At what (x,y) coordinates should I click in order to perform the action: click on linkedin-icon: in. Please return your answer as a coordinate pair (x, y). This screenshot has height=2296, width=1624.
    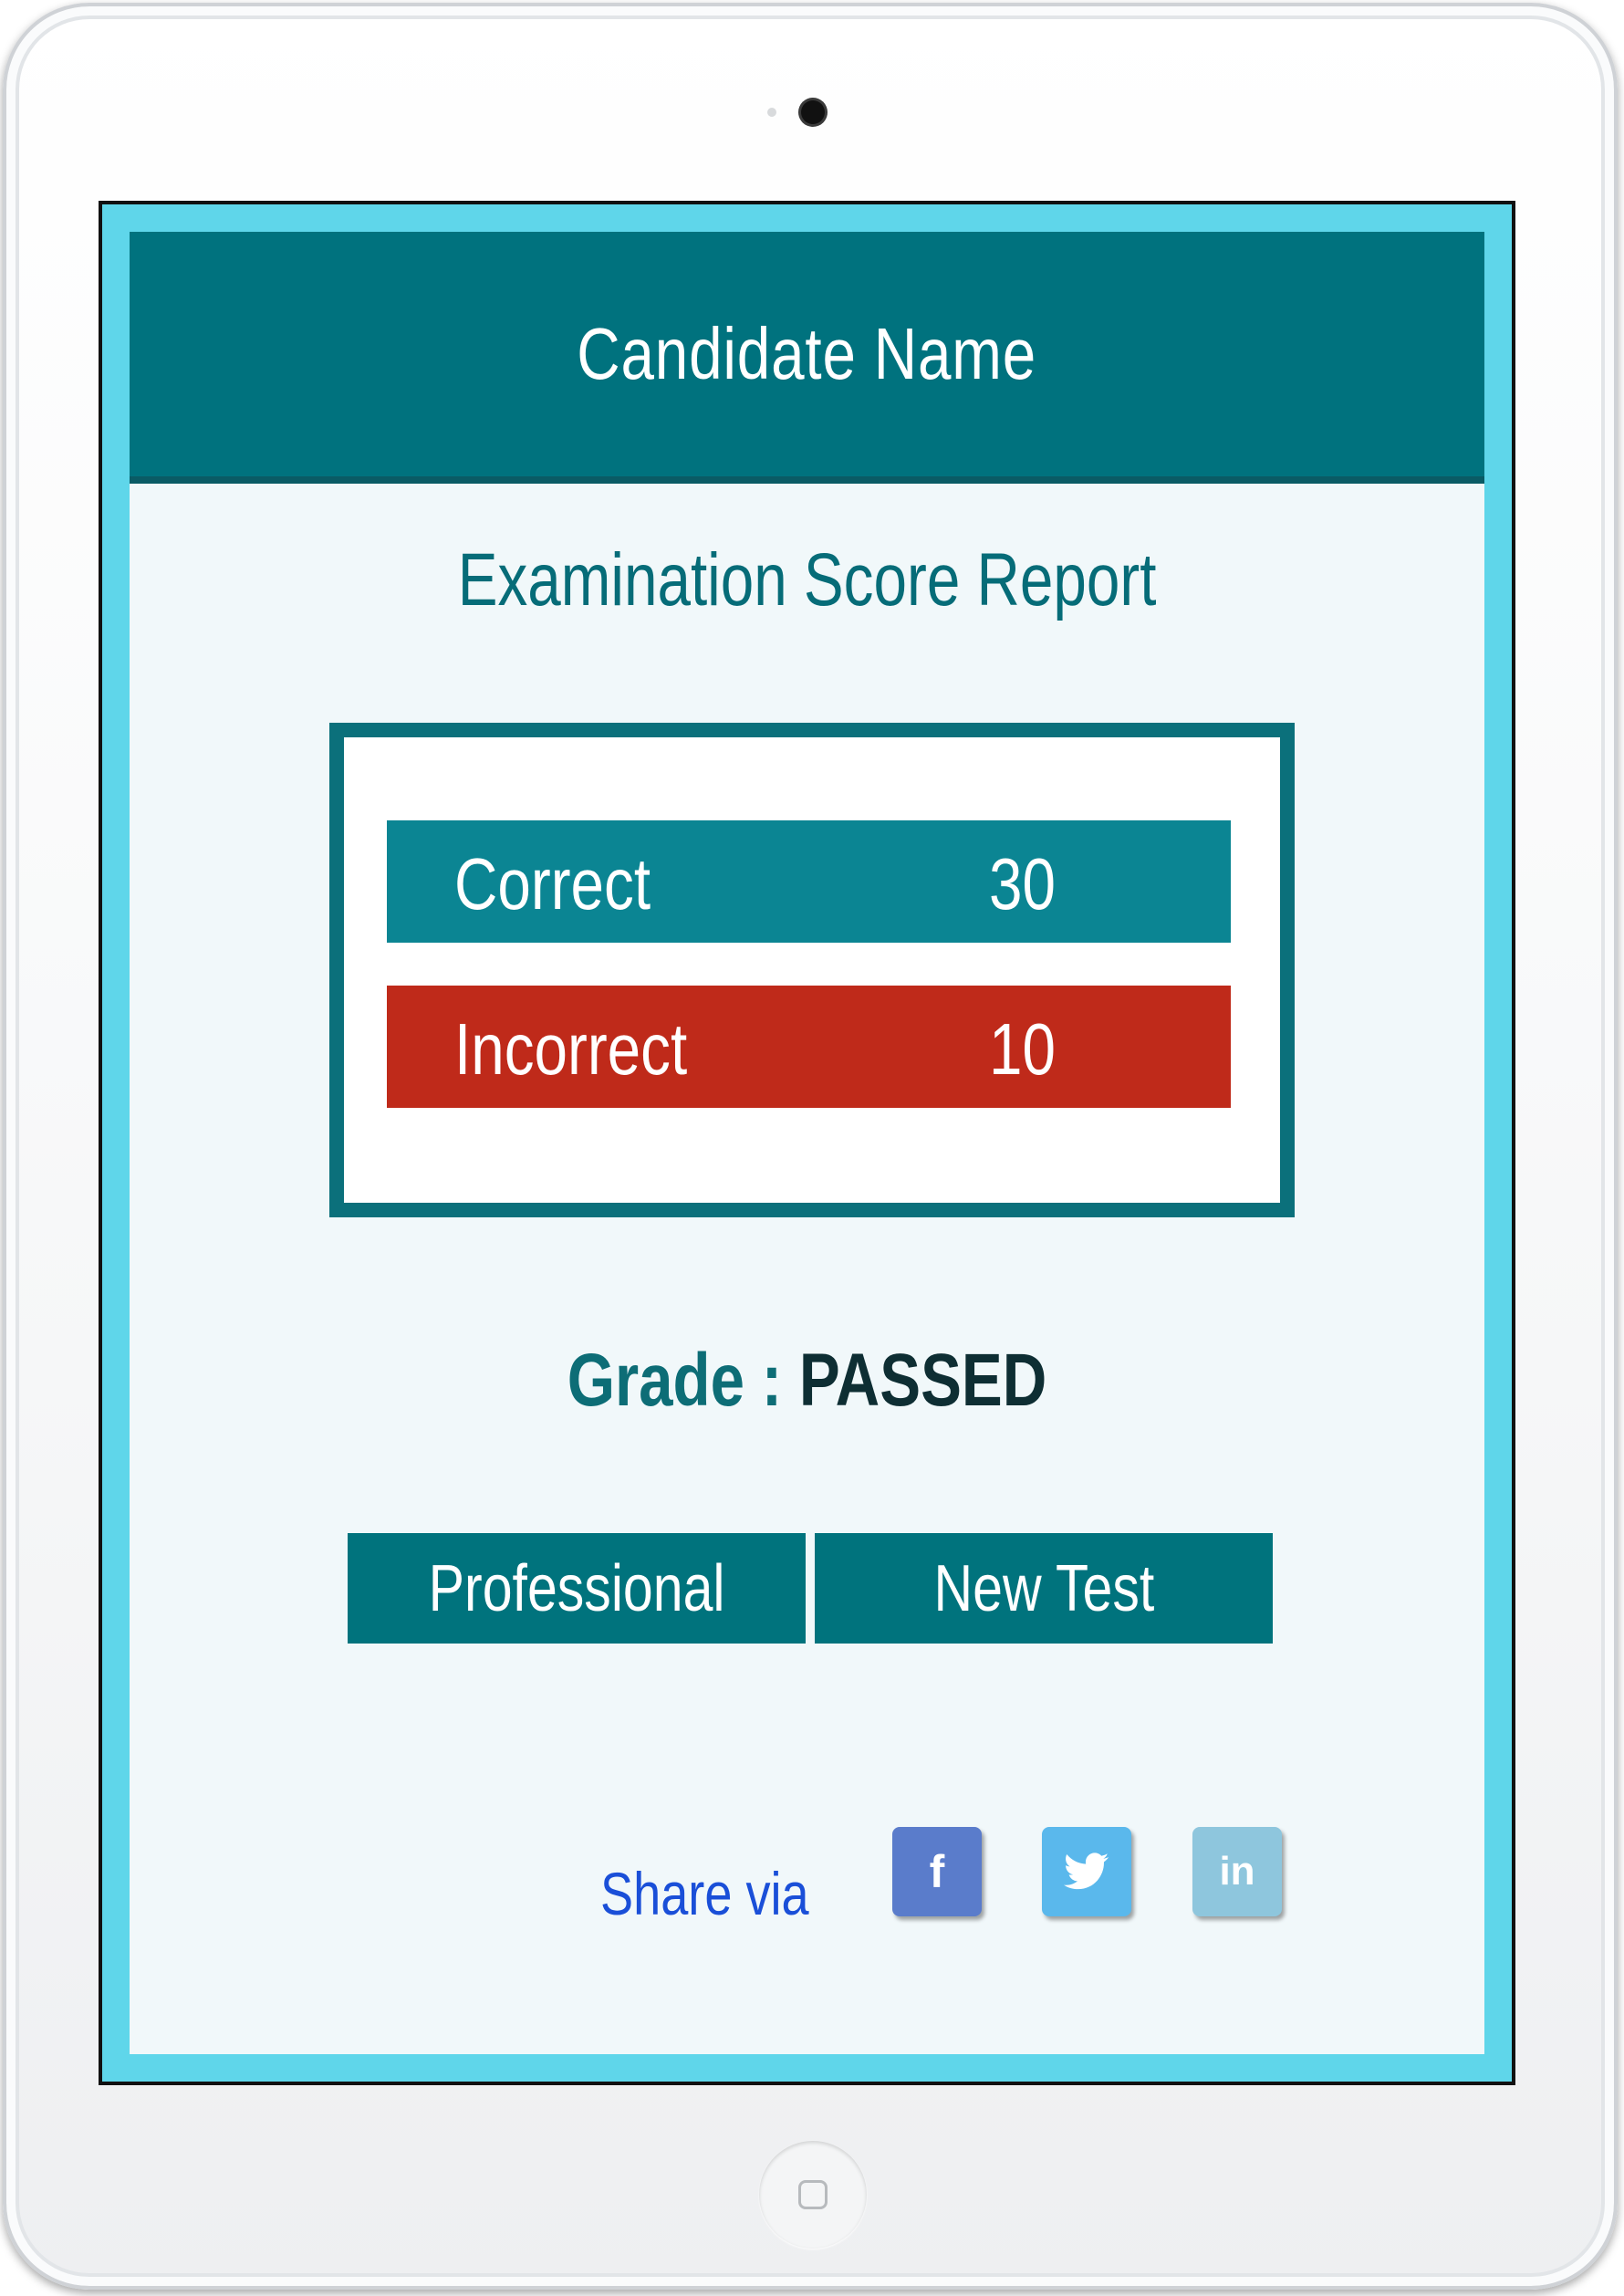
    Looking at the image, I should click on (1237, 1871).